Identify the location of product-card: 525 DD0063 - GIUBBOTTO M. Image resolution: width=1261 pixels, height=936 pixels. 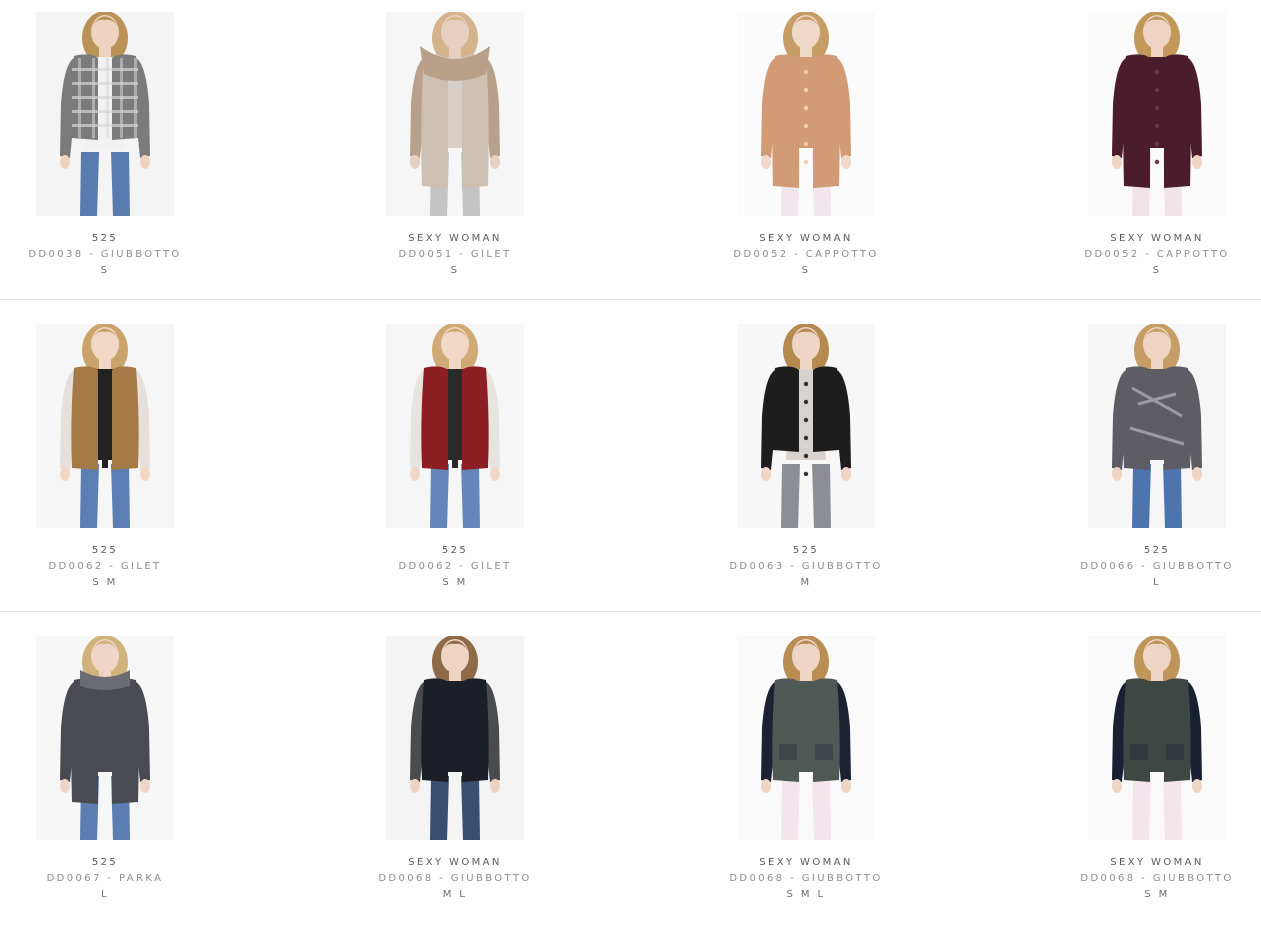
(806, 457).